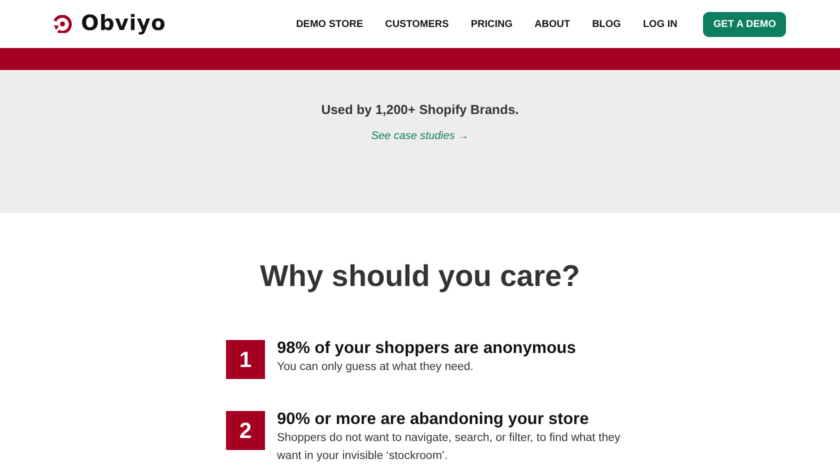 This screenshot has width=840, height=472. What do you see at coordinates (449, 447) in the screenshot?
I see `reason-text: Shoppers do not want to navigate, search, or filter, to find what they want in your invisible ‘stockroom’.` at bounding box center [449, 447].